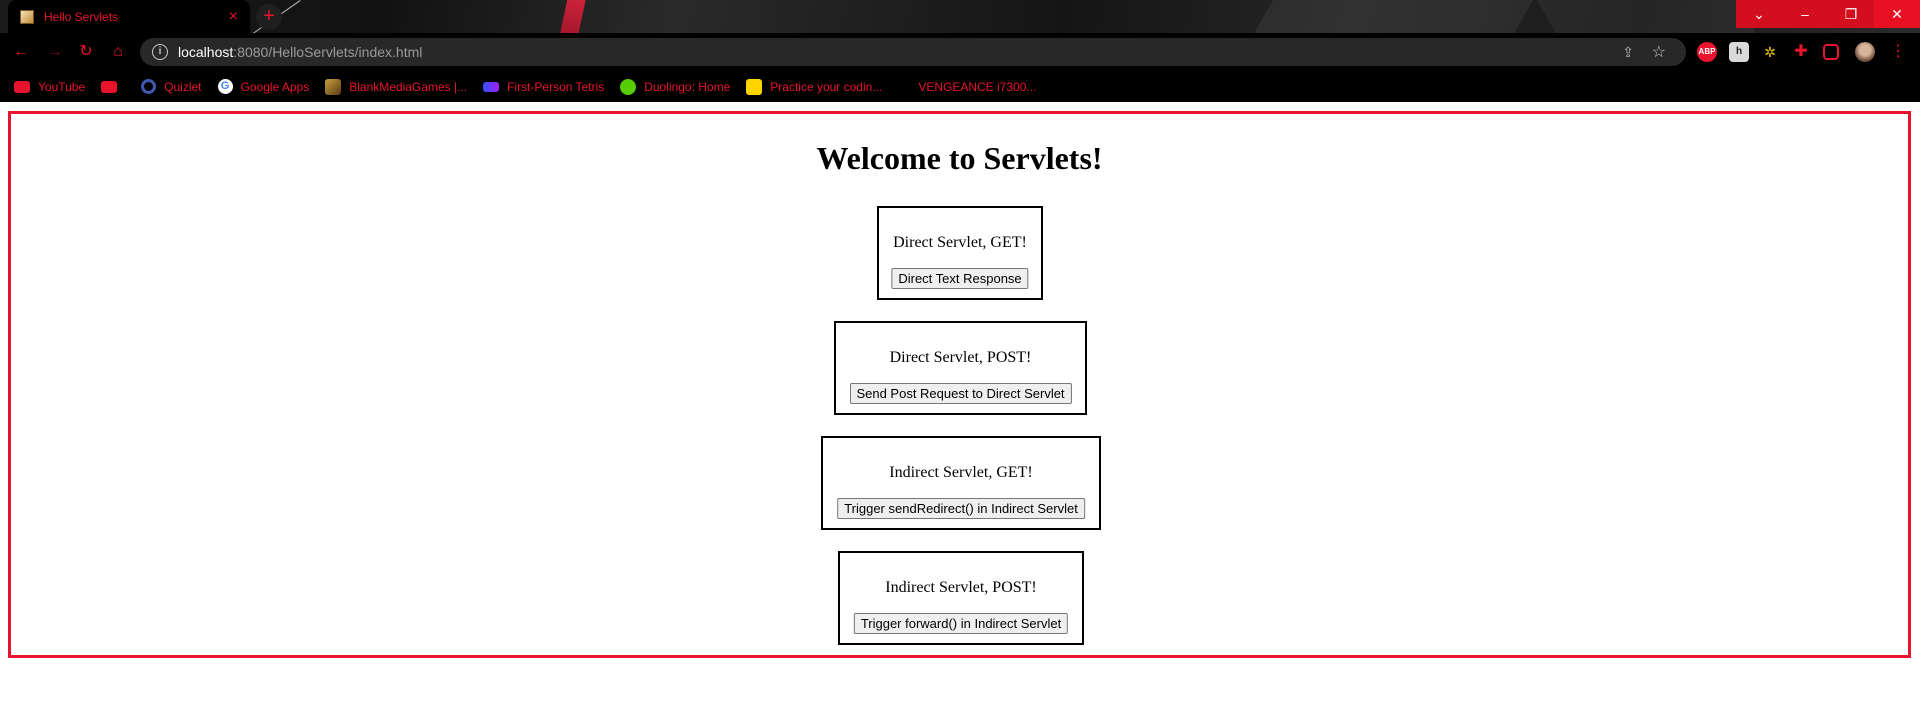  What do you see at coordinates (1805, 14) in the screenshot?
I see `minimize-button: –` at bounding box center [1805, 14].